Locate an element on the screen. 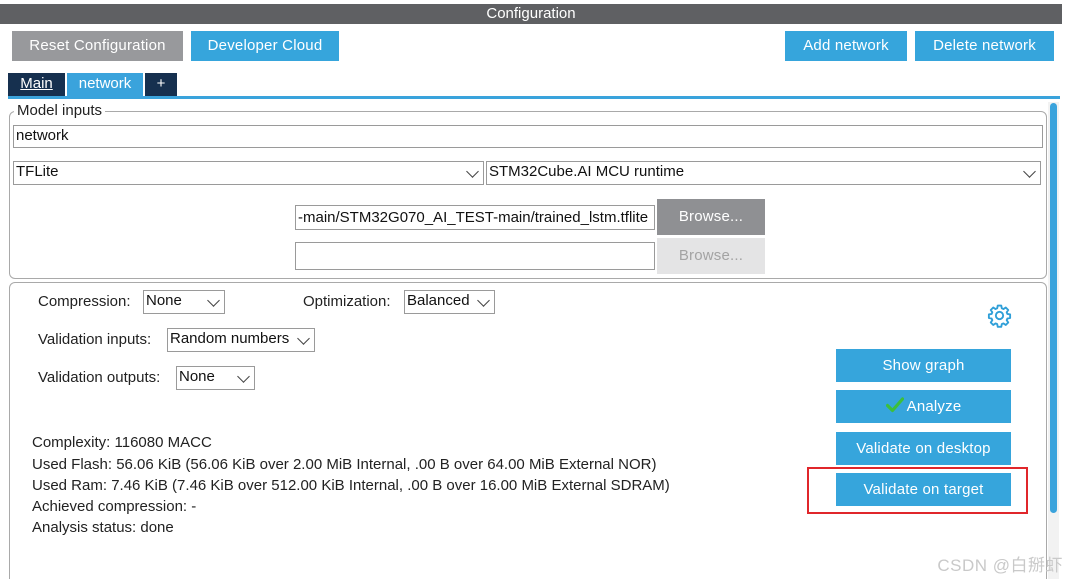  reset-configuration-button: Reset Configuration is located at coordinates (97, 46).